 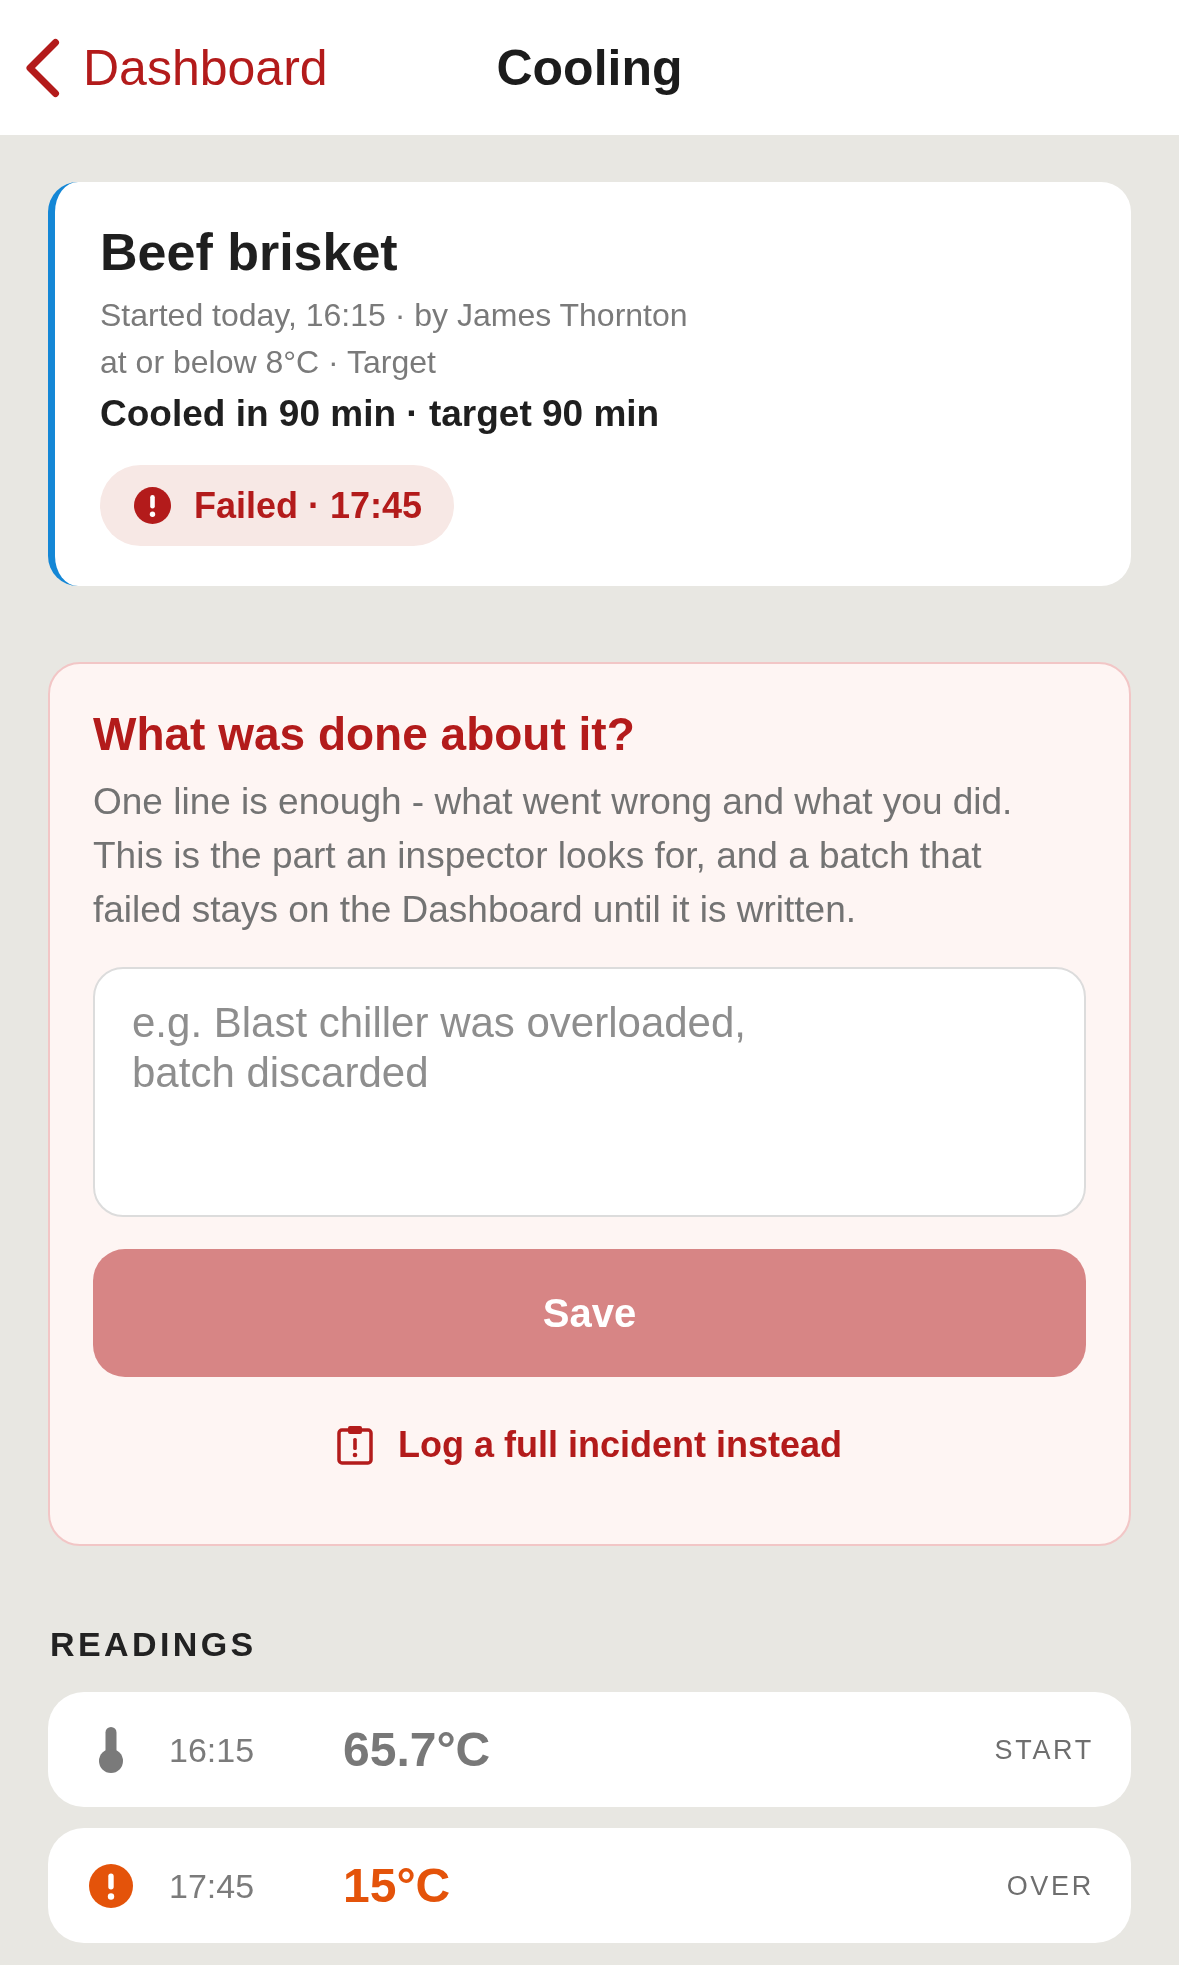 I want to click on note-field: e.g. Blast chiller was overloaded, batch discarded, so click(x=589, y=1092).